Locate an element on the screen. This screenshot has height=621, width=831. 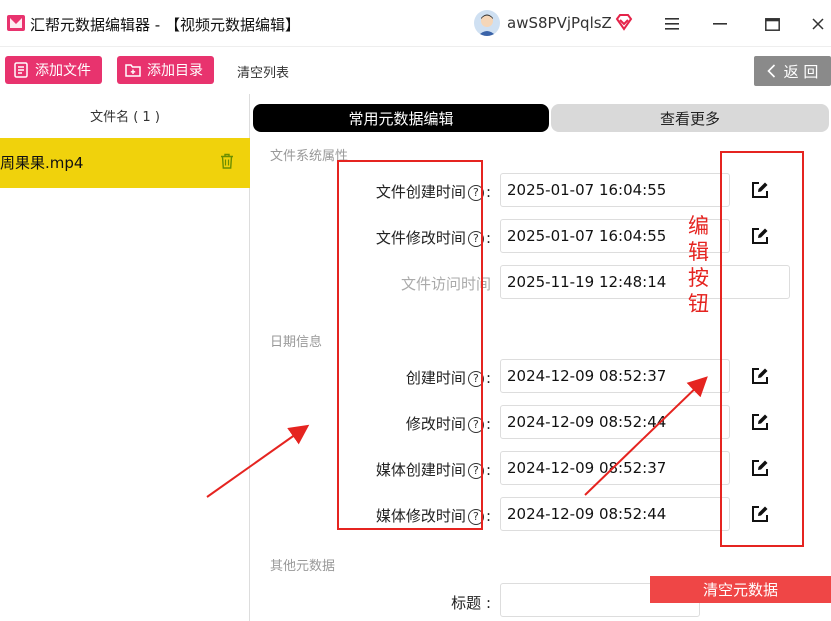
tab-view-more: 查看更多 is located at coordinates (690, 118).